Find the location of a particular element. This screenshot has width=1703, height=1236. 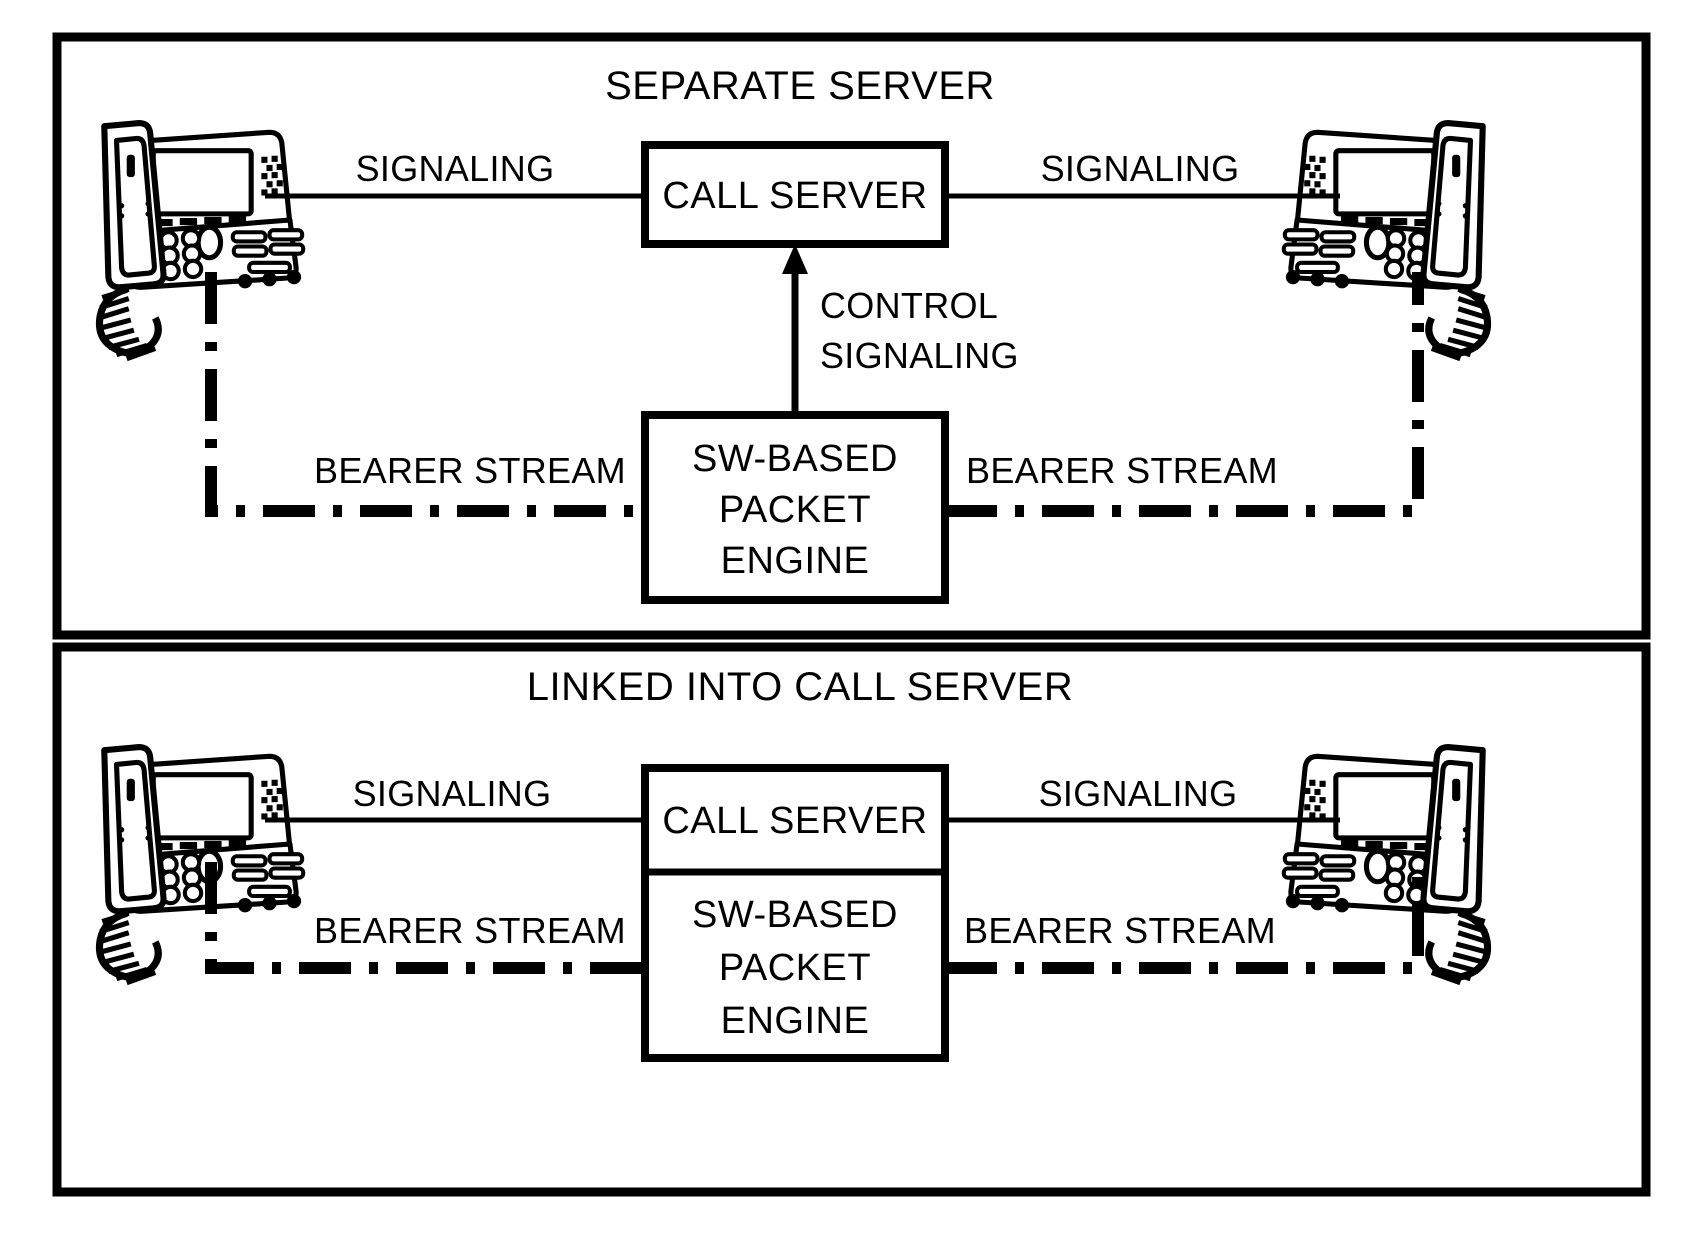

panel-title-upper: SEPARATE SERVER is located at coordinates (800, 86).